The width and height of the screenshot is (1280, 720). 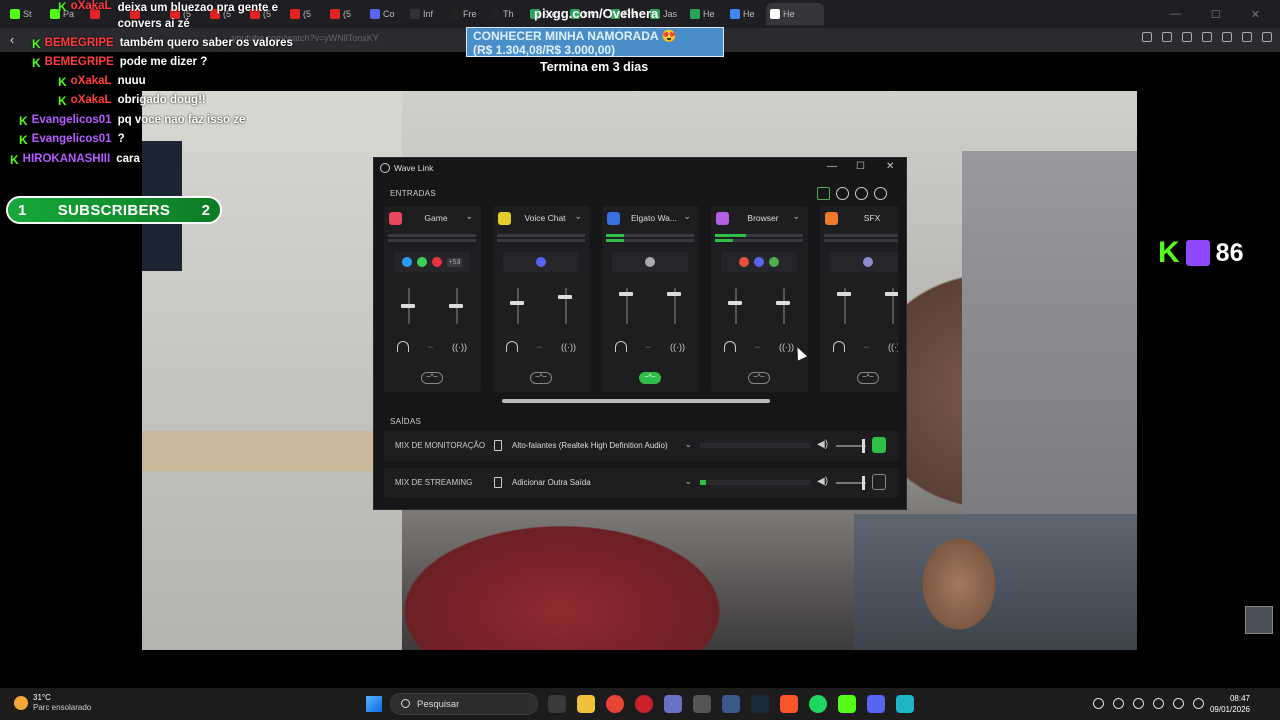 I want to click on more-apps-count: +53, so click(x=454, y=262).